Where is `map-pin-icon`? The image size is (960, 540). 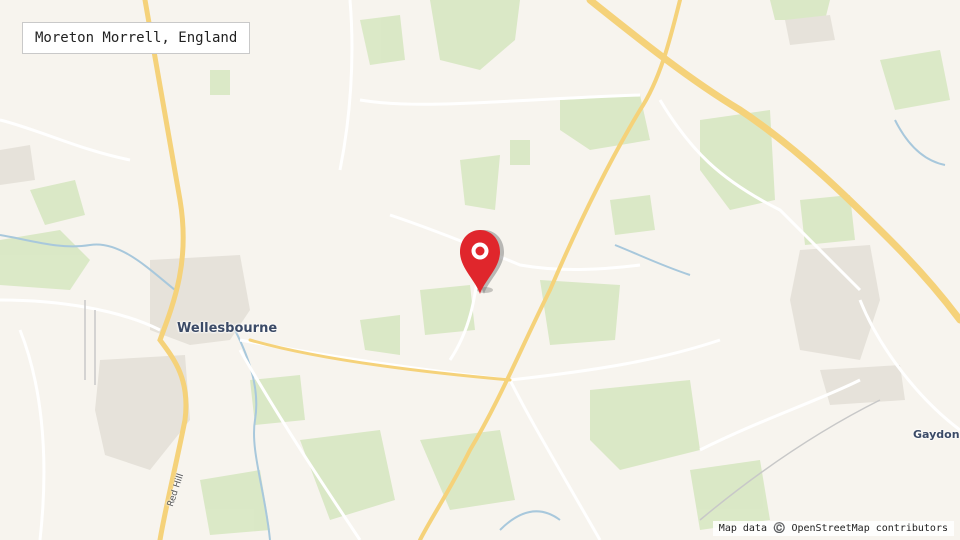 map-pin-icon is located at coordinates (482, 261).